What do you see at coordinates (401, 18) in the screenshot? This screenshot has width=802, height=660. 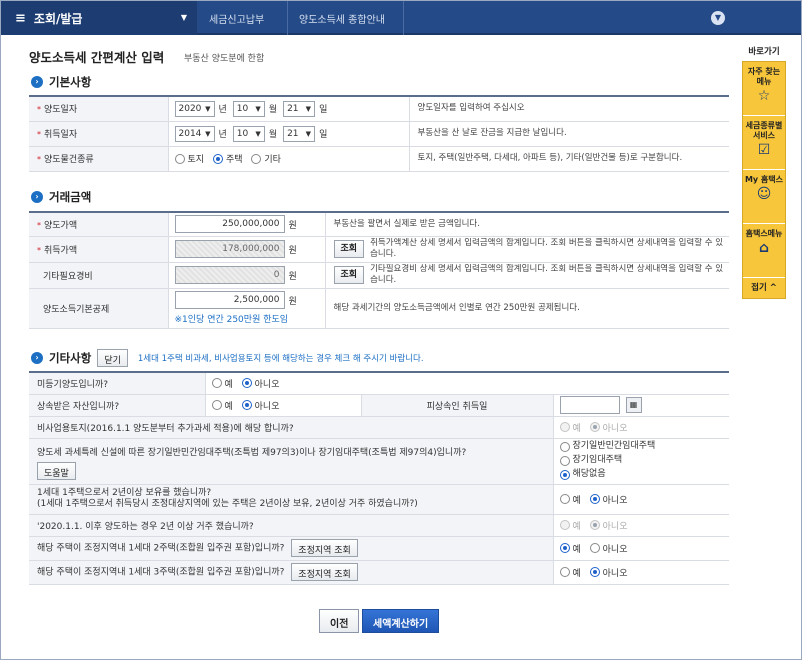 I see `top-navigation-bar: ≡ 조회/발급 ▼ 세금신고납부 양도소득세 종합안내 ▼` at bounding box center [401, 18].